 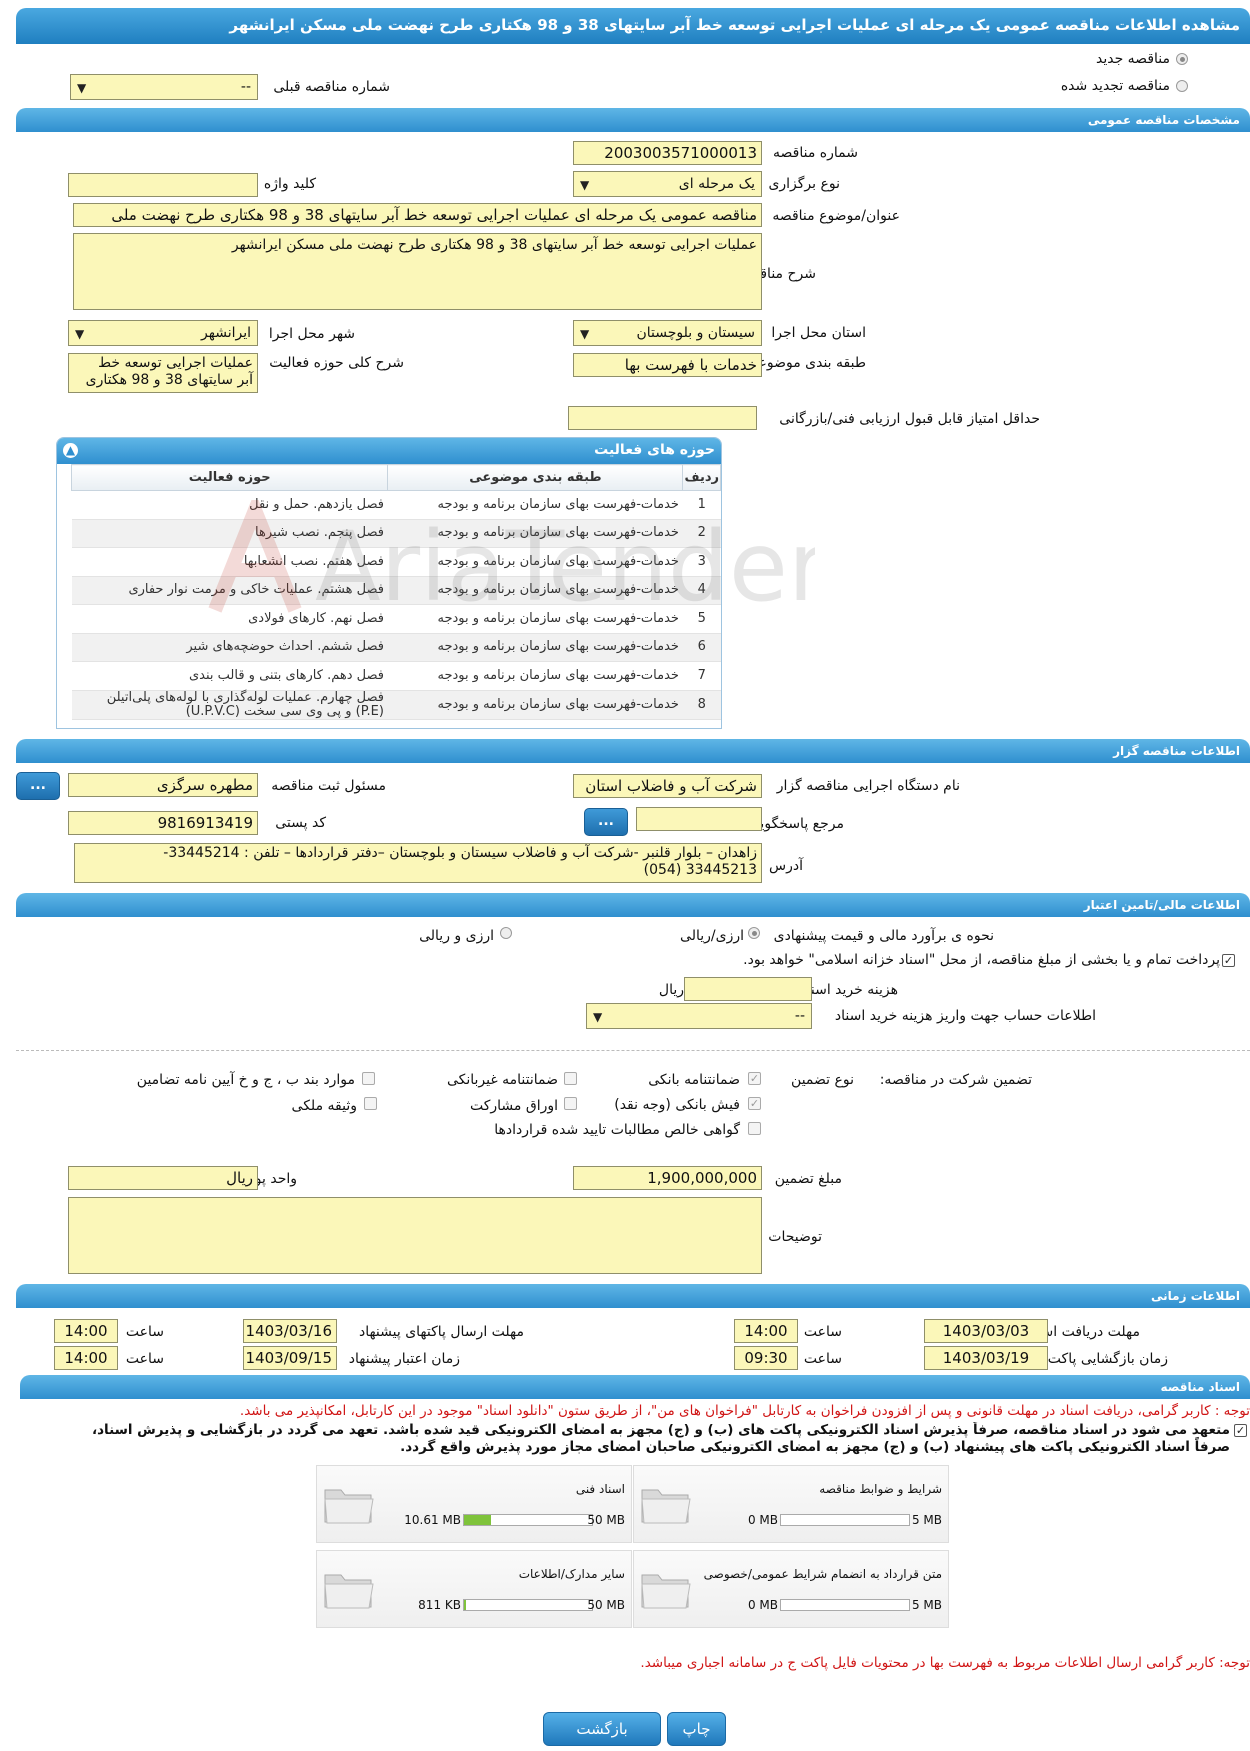 I want to click on net-claims-label: گواهی خالص مطالبات تایید شده قراردادها, so click(x=617, y=1130).